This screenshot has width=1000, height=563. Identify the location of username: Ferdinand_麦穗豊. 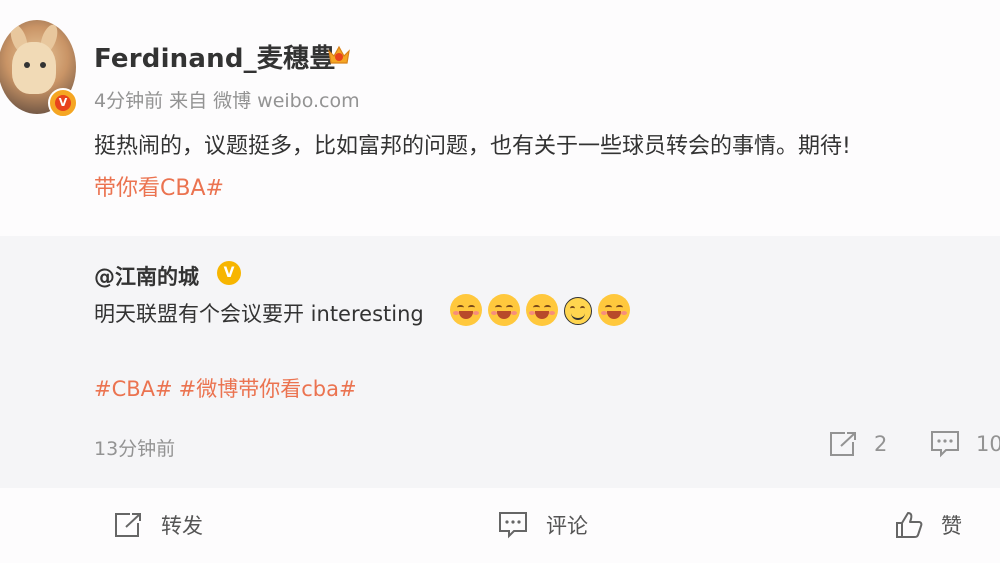
(214, 56).